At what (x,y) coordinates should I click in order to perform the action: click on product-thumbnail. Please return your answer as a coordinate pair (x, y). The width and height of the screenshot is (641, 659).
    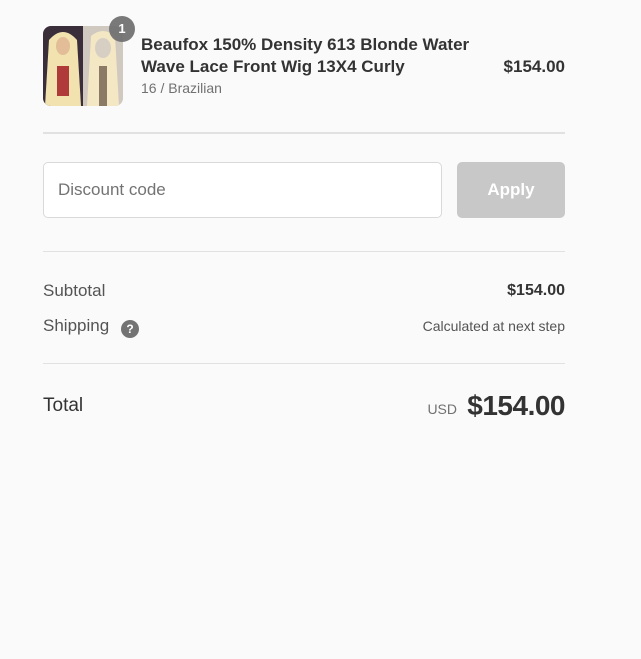
    Looking at the image, I should click on (83, 66).